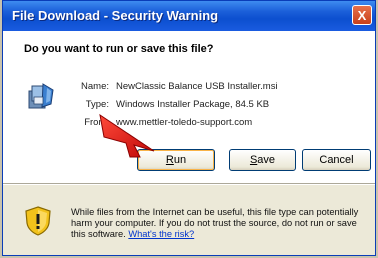 This screenshot has height=258, width=378. I want to click on title-bar: File Download - Security Warning X, so click(189, 16).